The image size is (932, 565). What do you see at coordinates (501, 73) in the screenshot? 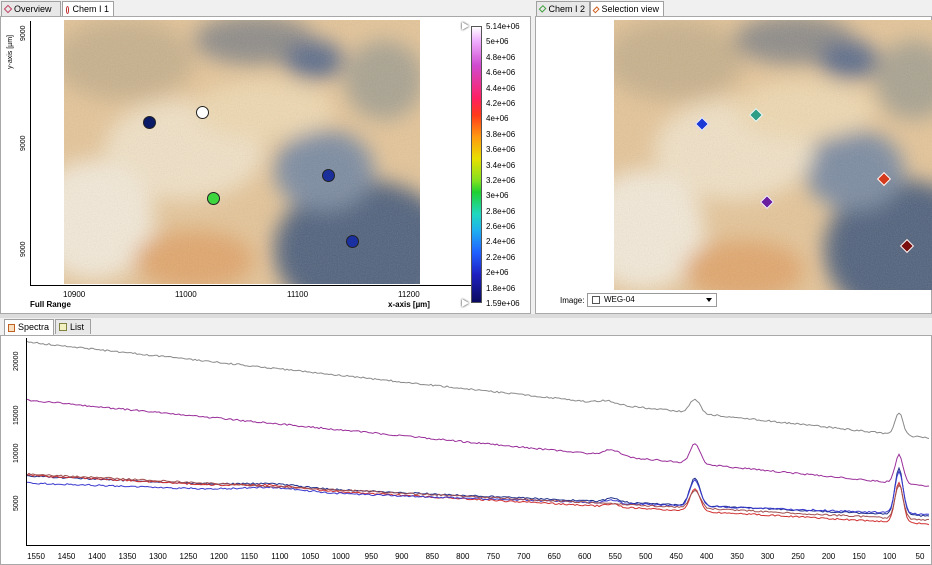
I see `colorbar-label: 4.6e+06` at bounding box center [501, 73].